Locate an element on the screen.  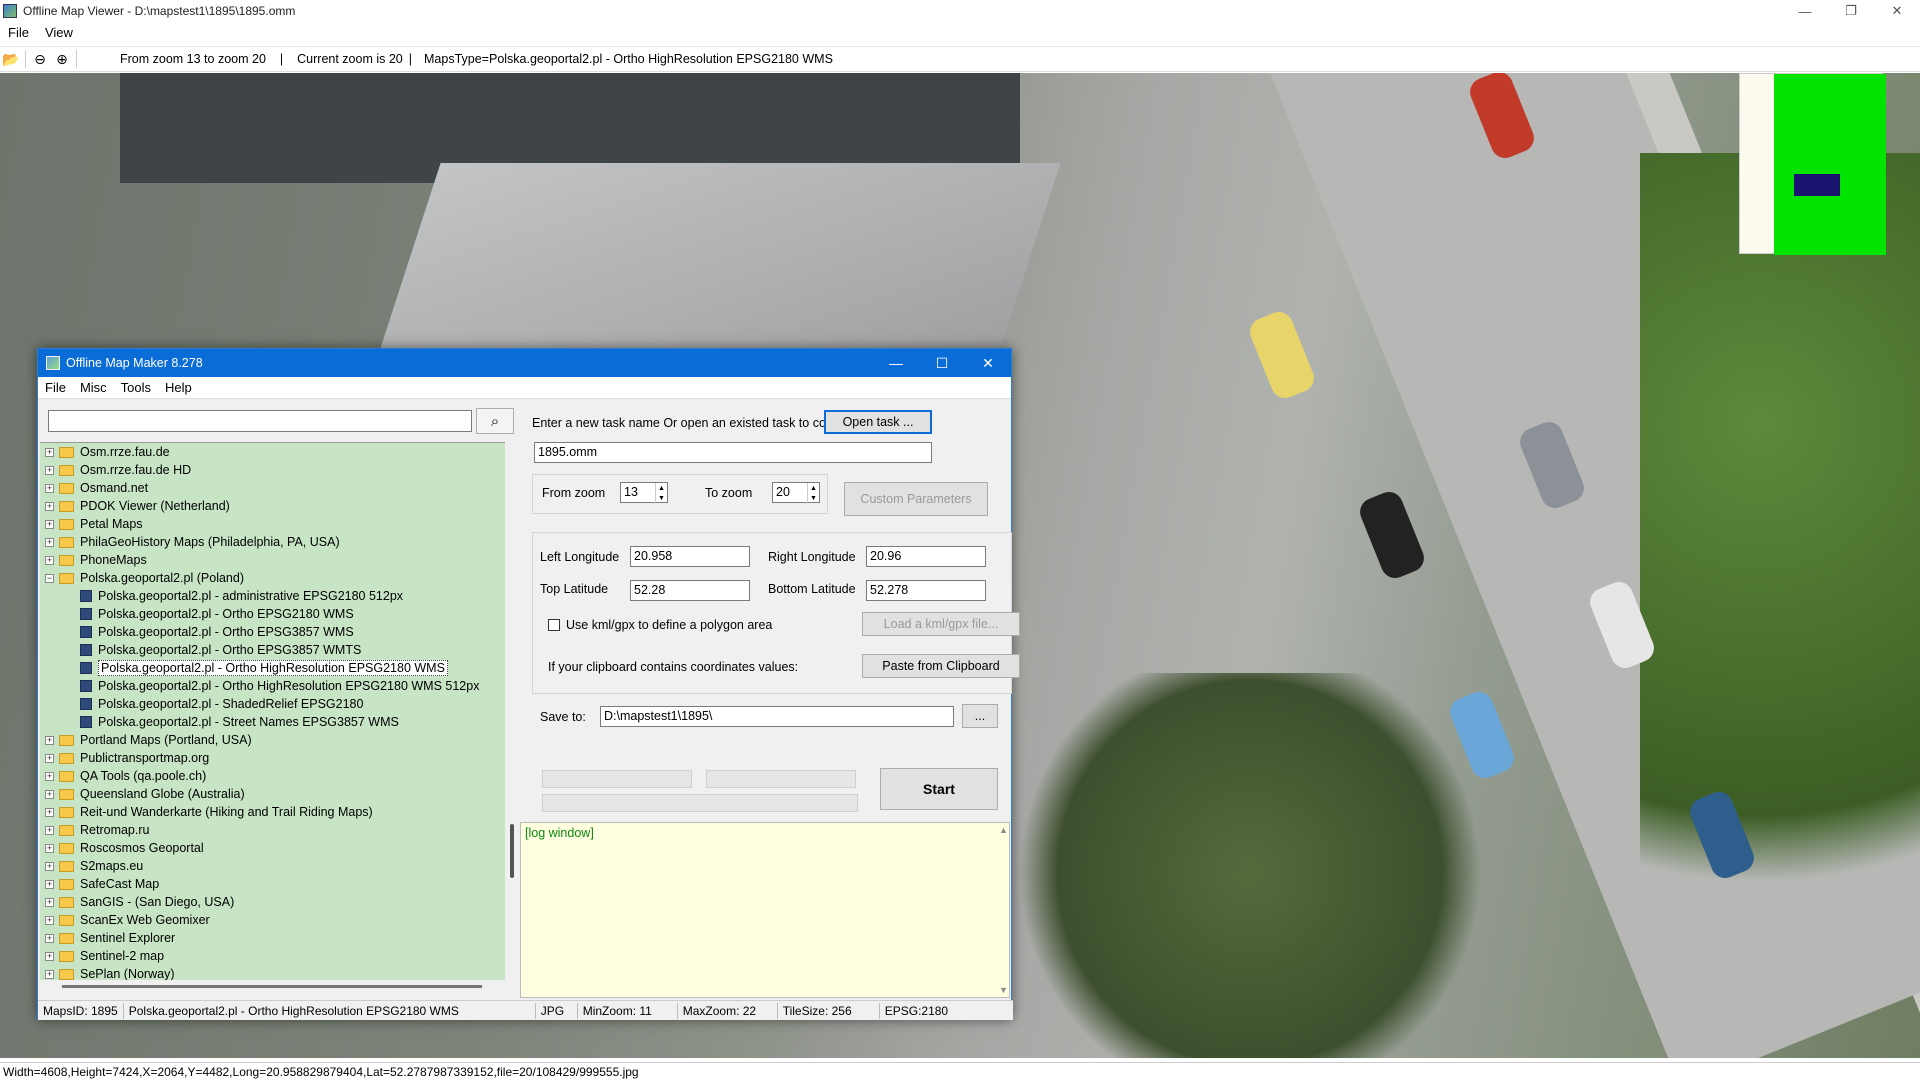
tree-item: + ScanEx Web Geomixer is located at coordinates (272, 920).